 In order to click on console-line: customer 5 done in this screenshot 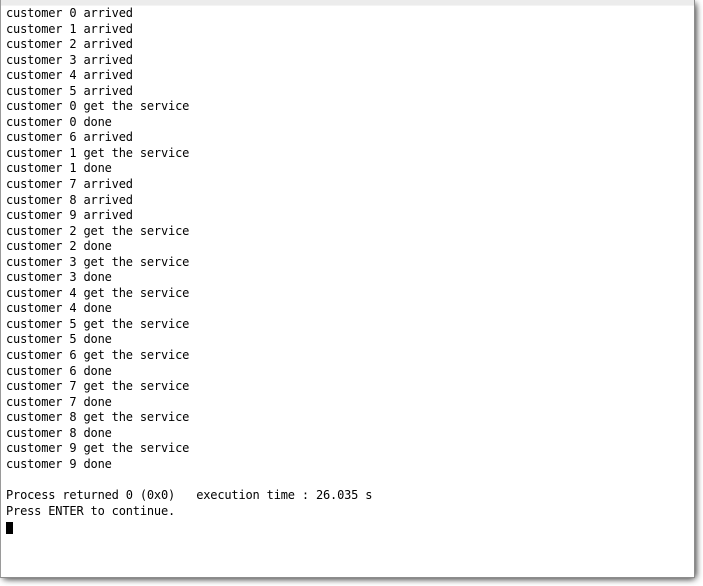, I will do `click(59, 339)`.